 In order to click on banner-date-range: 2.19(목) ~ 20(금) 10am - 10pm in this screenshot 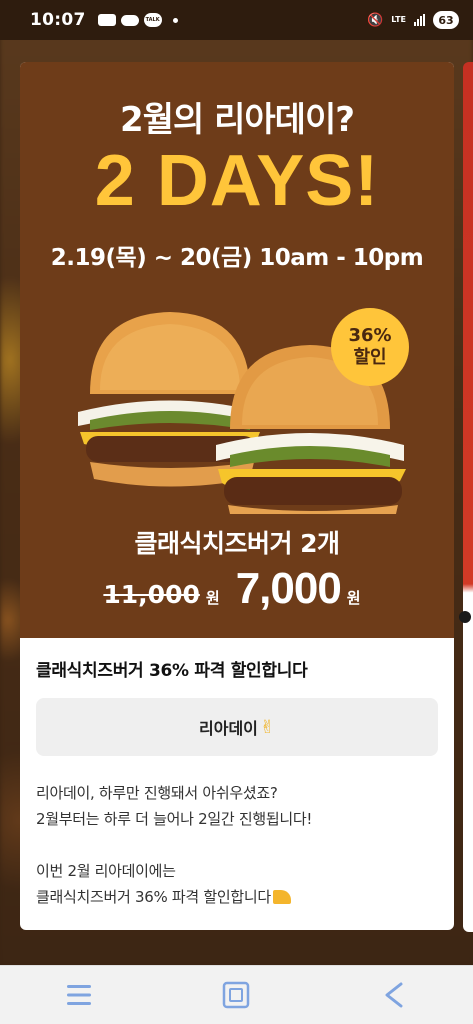, I will do `click(237, 258)`.